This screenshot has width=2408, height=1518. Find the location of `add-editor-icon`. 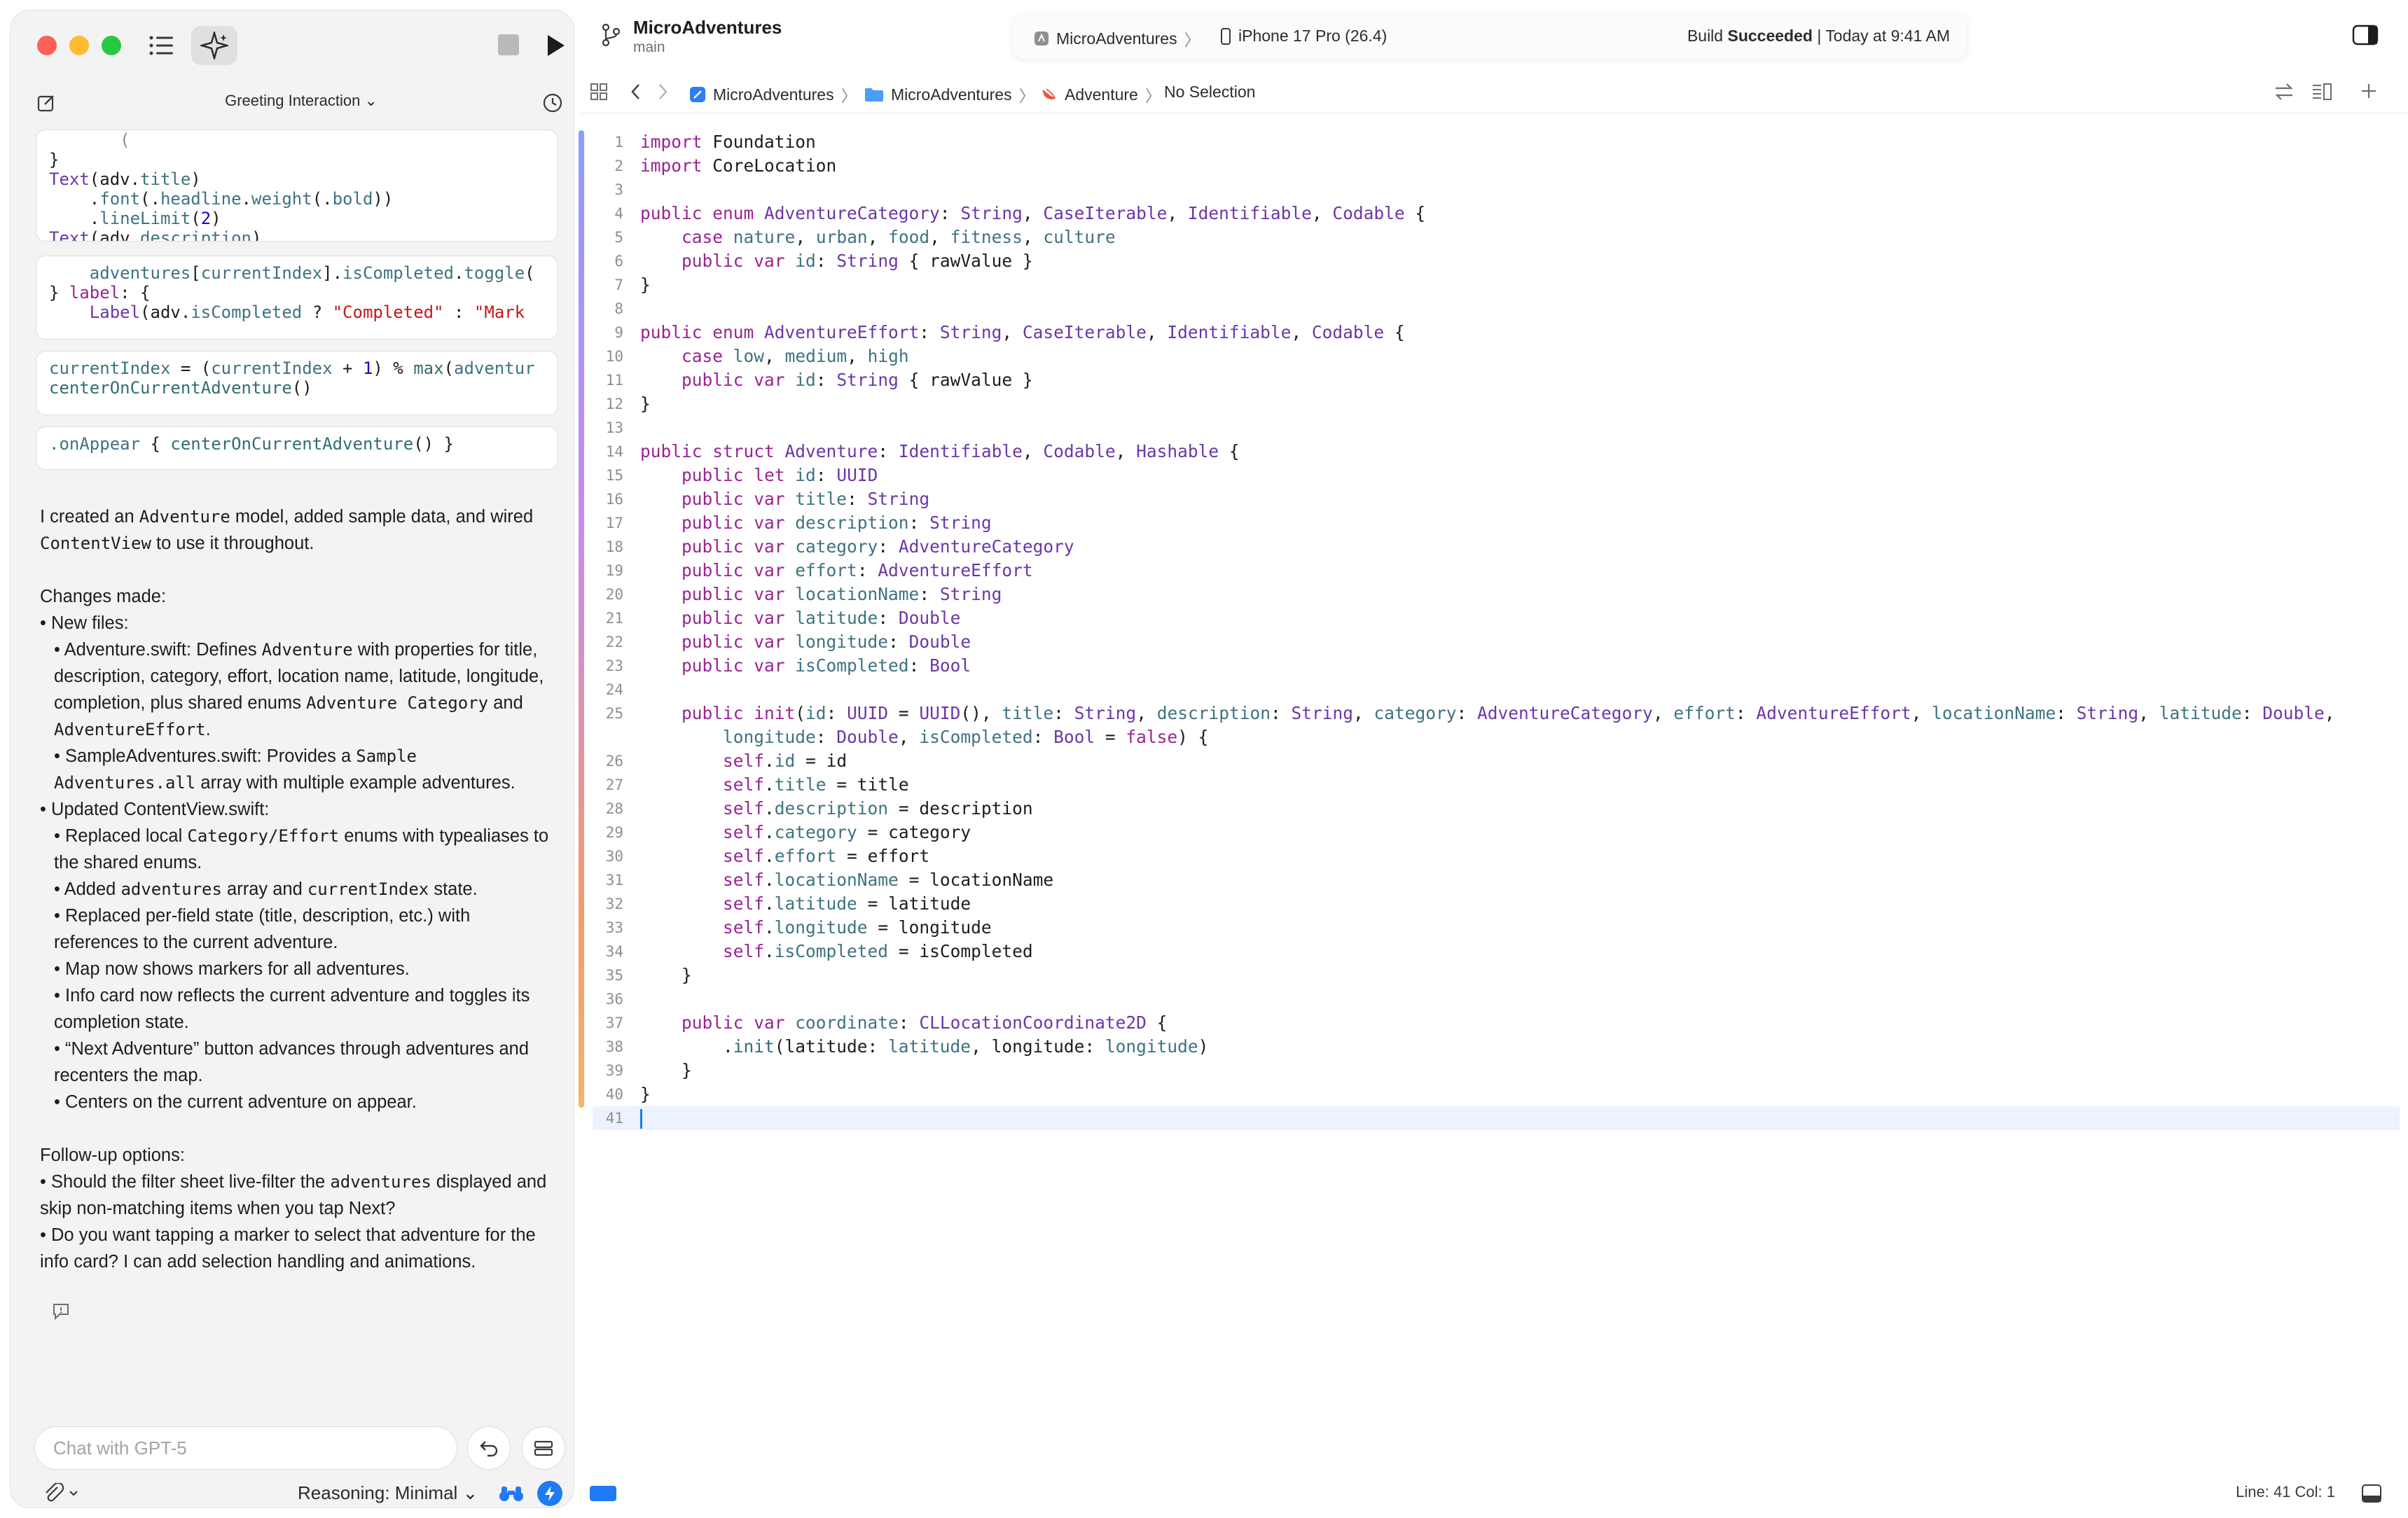

add-editor-icon is located at coordinates (2368, 91).